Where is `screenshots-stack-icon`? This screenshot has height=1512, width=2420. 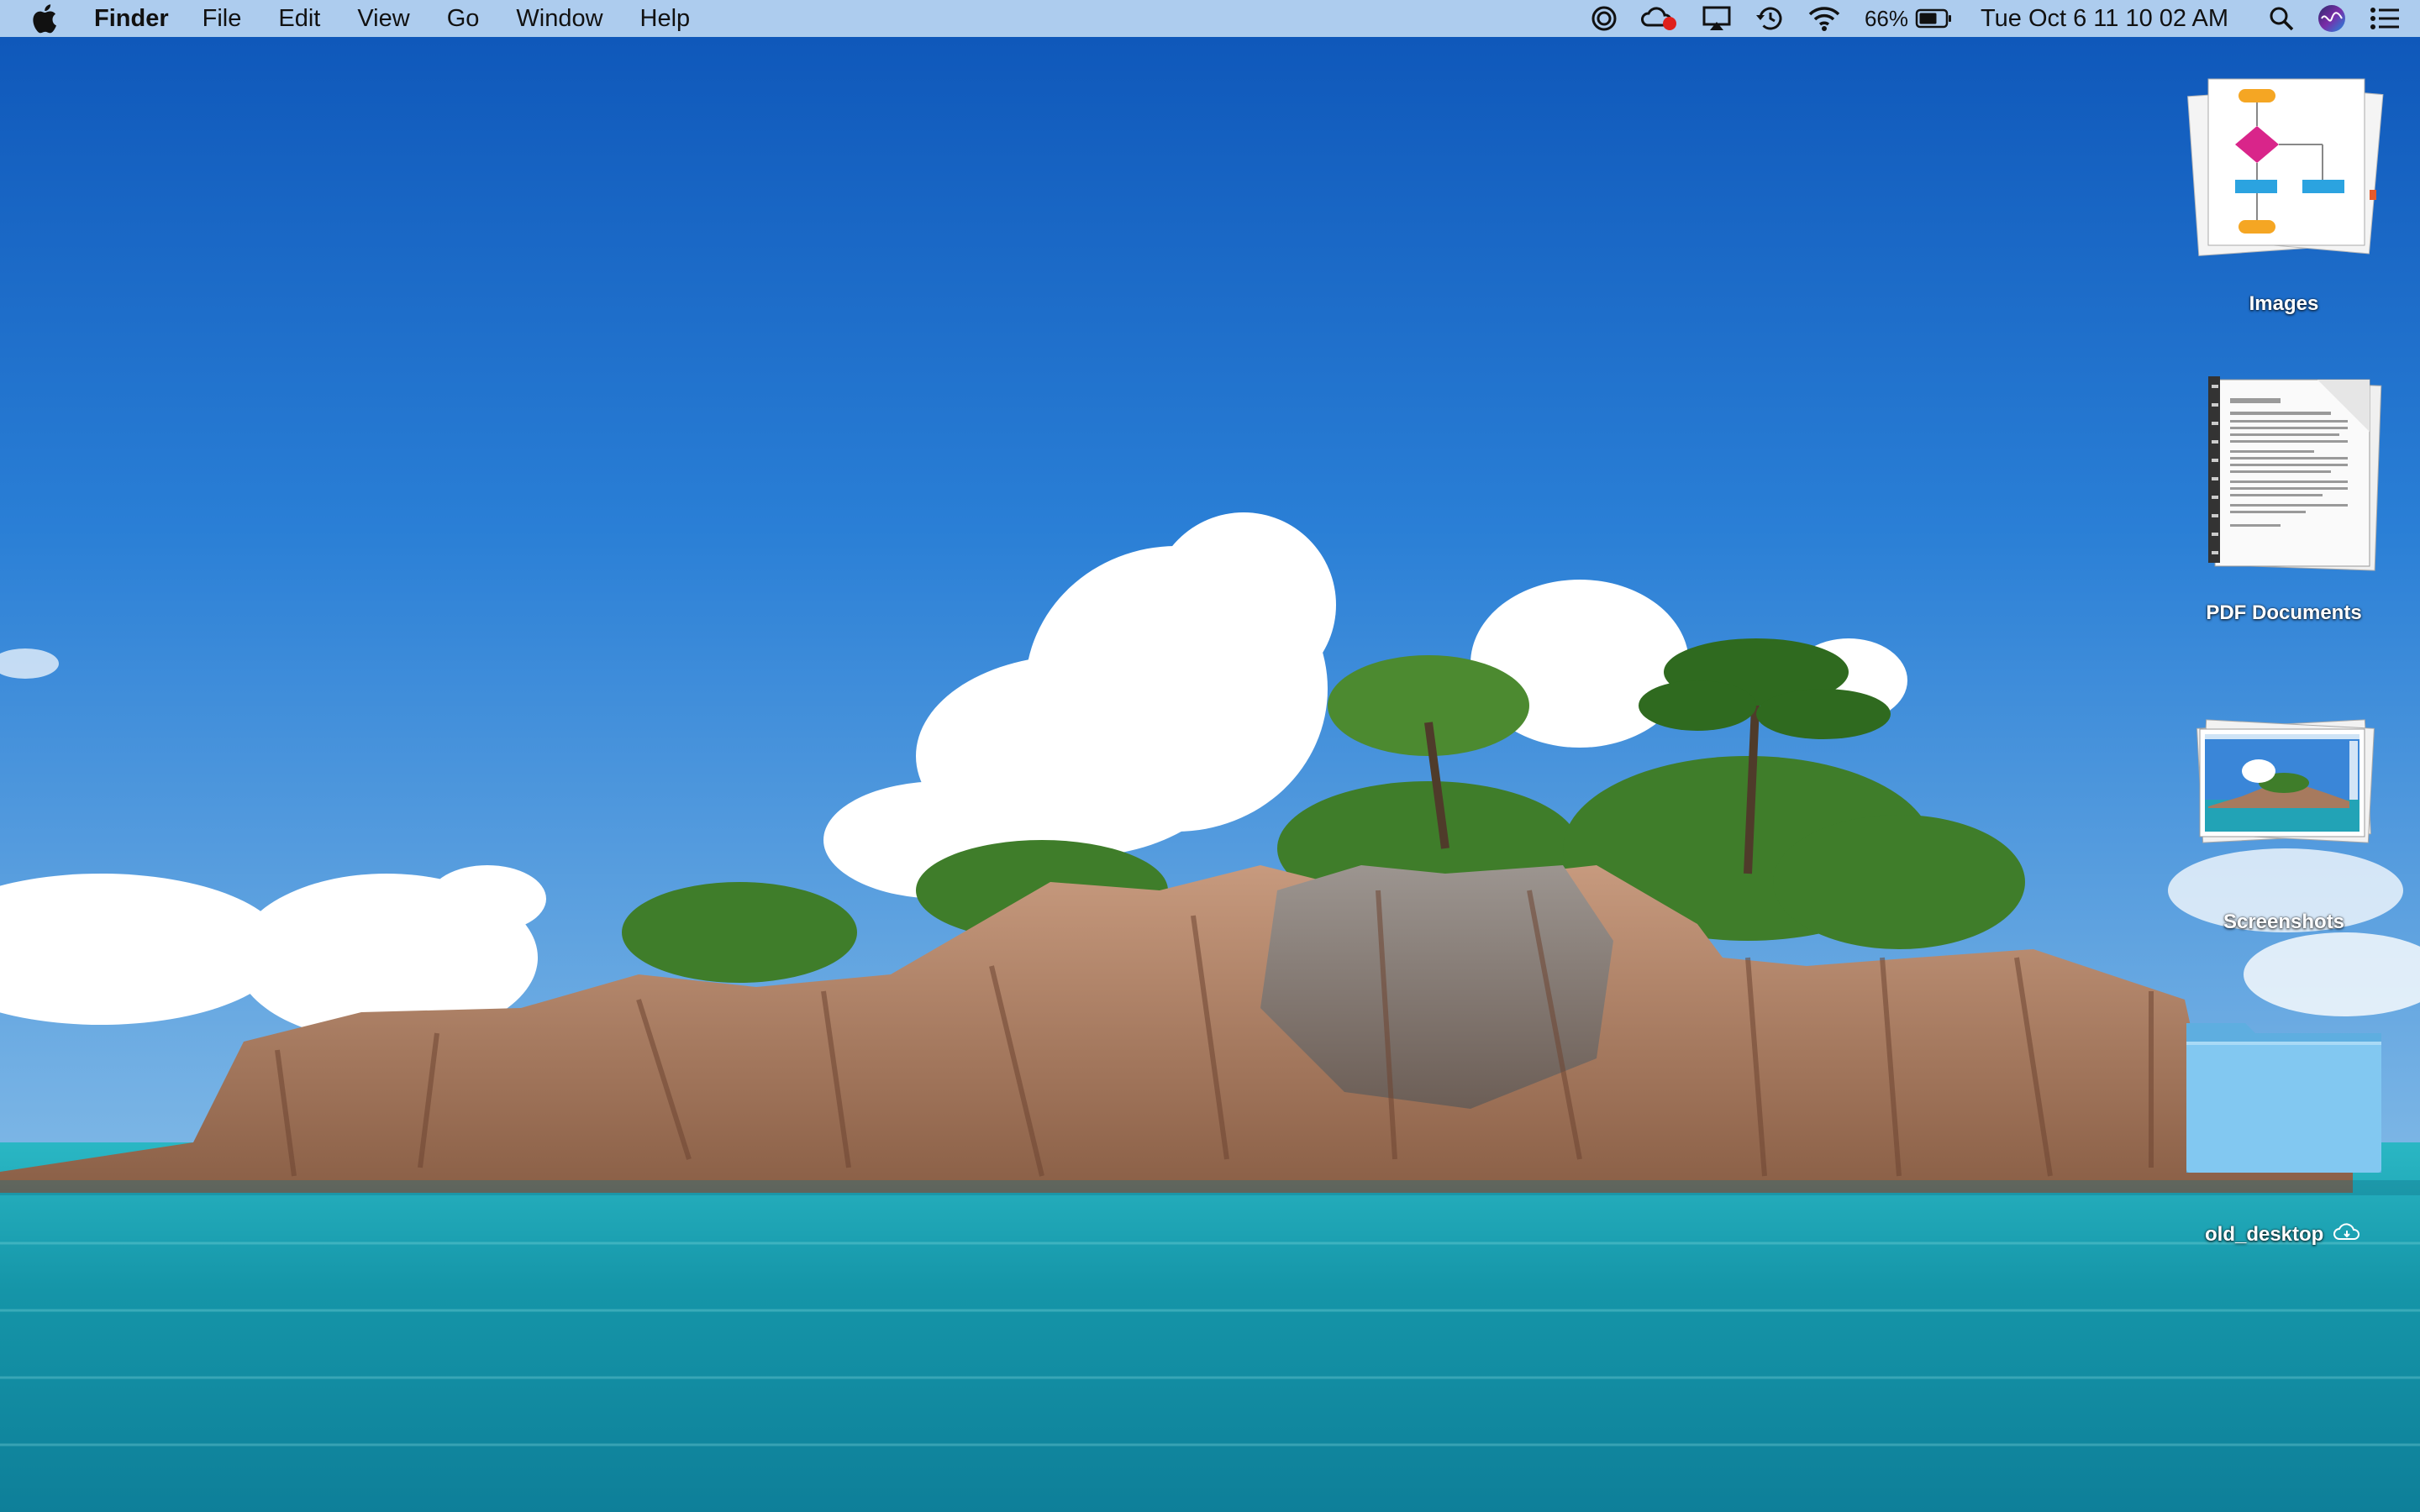
screenshots-stack-icon is located at coordinates (2284, 784).